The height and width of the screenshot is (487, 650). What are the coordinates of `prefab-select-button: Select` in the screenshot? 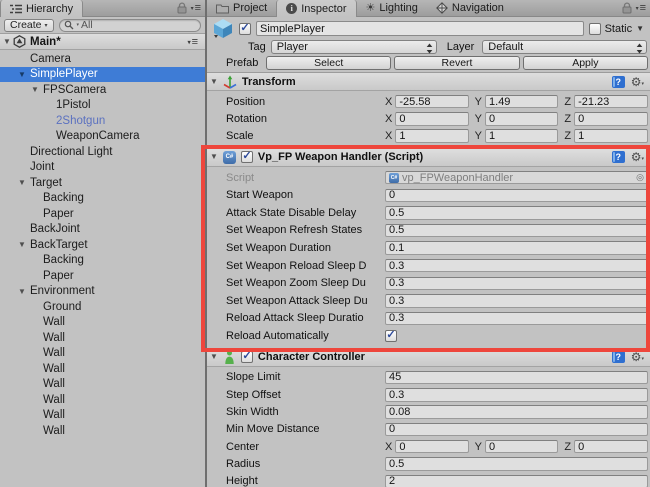 It's located at (329, 63).